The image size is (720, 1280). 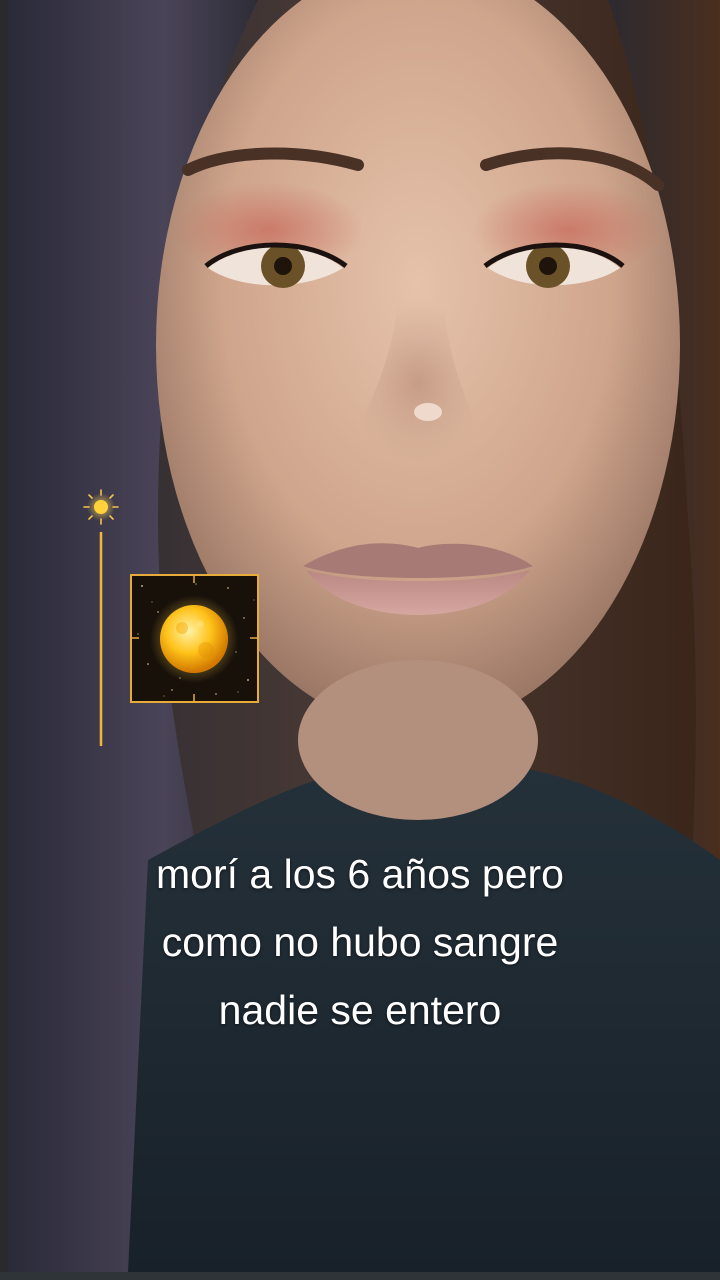 What do you see at coordinates (360, 1010) in the screenshot?
I see `caption-line-3: nadie se entero` at bounding box center [360, 1010].